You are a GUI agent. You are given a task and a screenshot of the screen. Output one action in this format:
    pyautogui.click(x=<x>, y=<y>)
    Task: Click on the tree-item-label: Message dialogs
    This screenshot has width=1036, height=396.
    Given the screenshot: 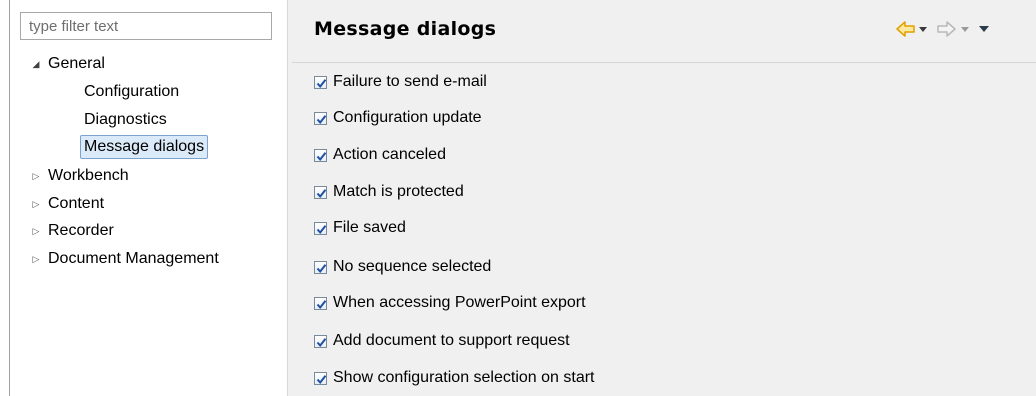 What is the action you would take?
    pyautogui.click(x=144, y=147)
    